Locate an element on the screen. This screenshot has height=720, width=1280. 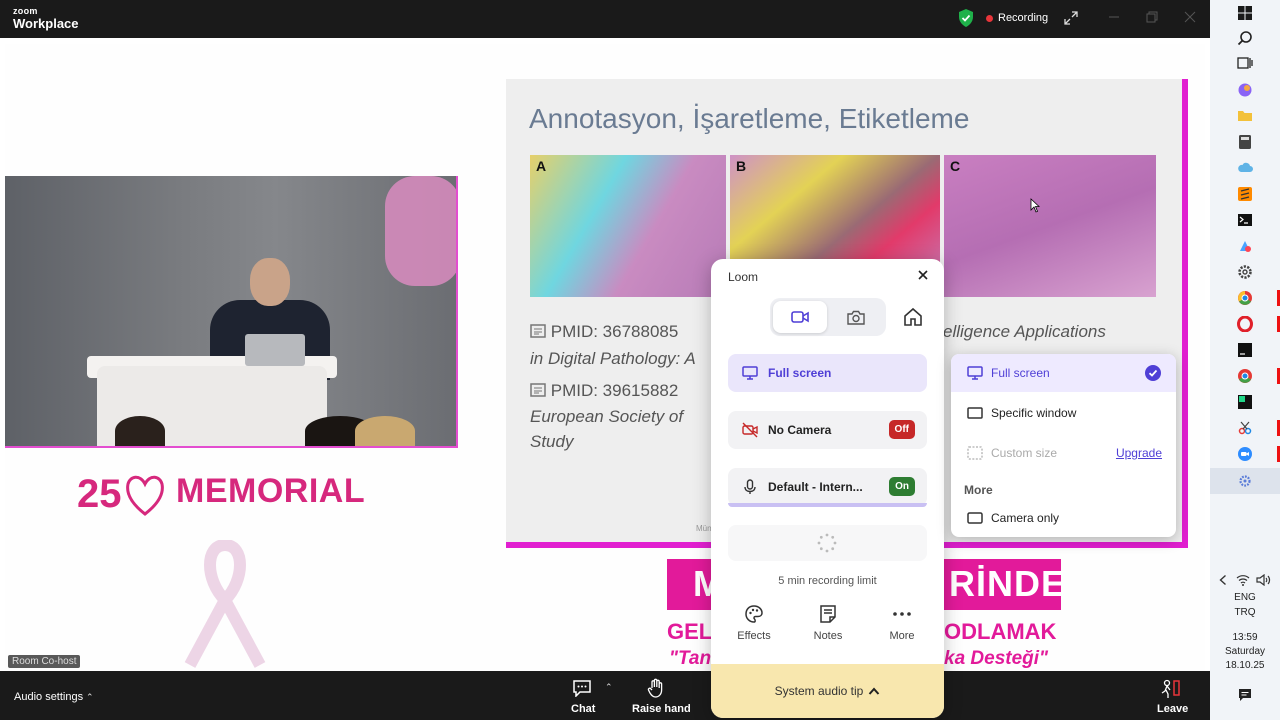
search-icon is located at coordinates (1245, 38).